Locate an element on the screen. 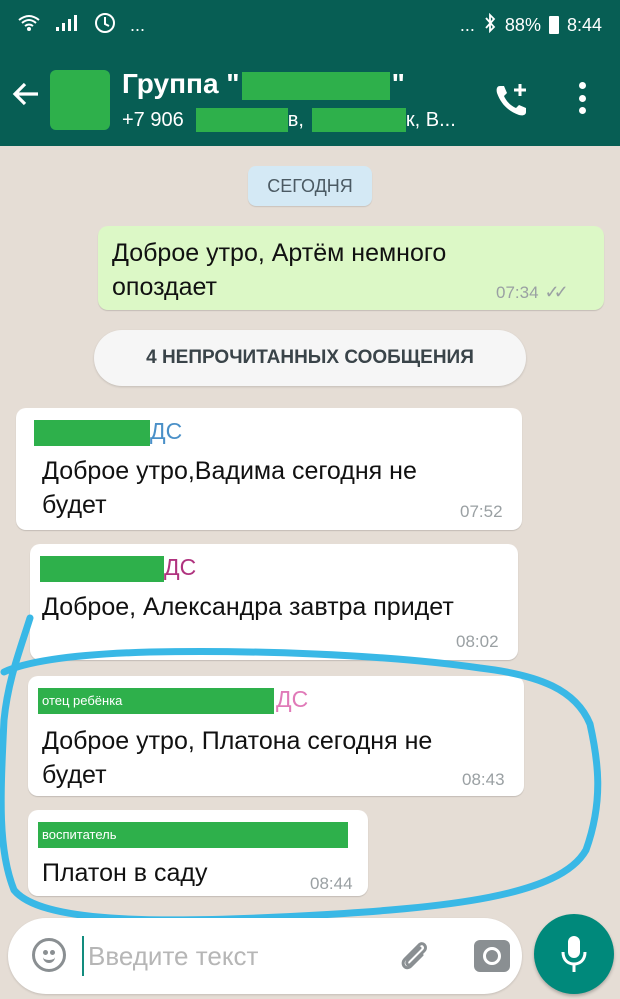 The image size is (620, 999). read-ticks-icon: ✓✓ is located at coordinates (556, 292).